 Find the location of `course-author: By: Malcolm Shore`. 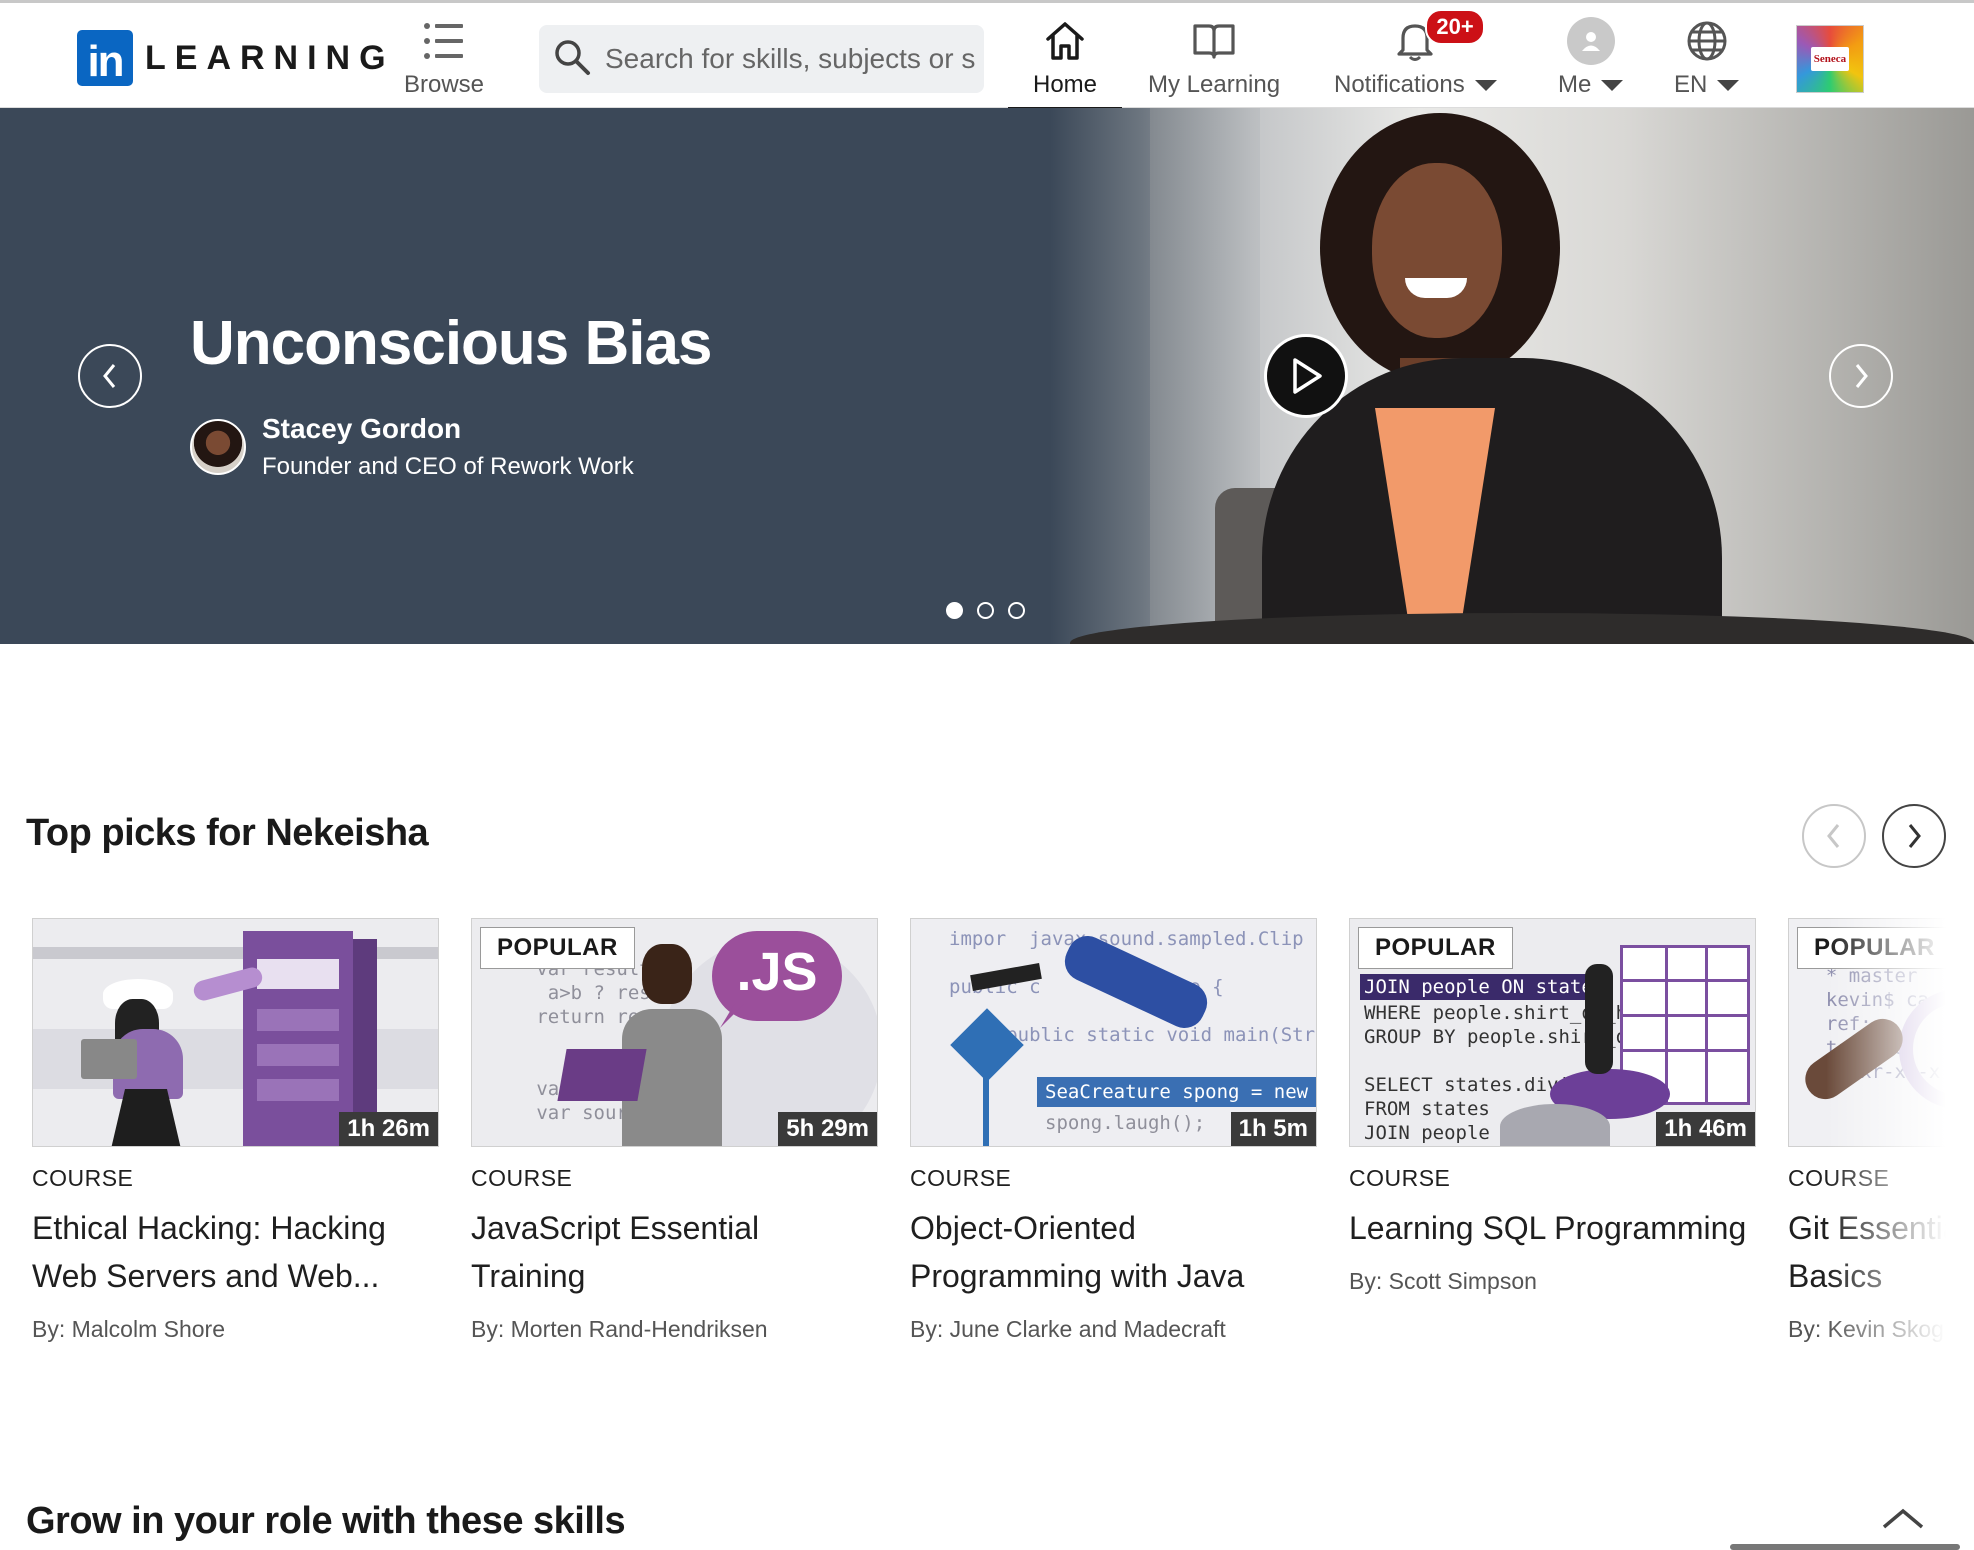

course-author: By: Malcolm Shore is located at coordinates (129, 1329).